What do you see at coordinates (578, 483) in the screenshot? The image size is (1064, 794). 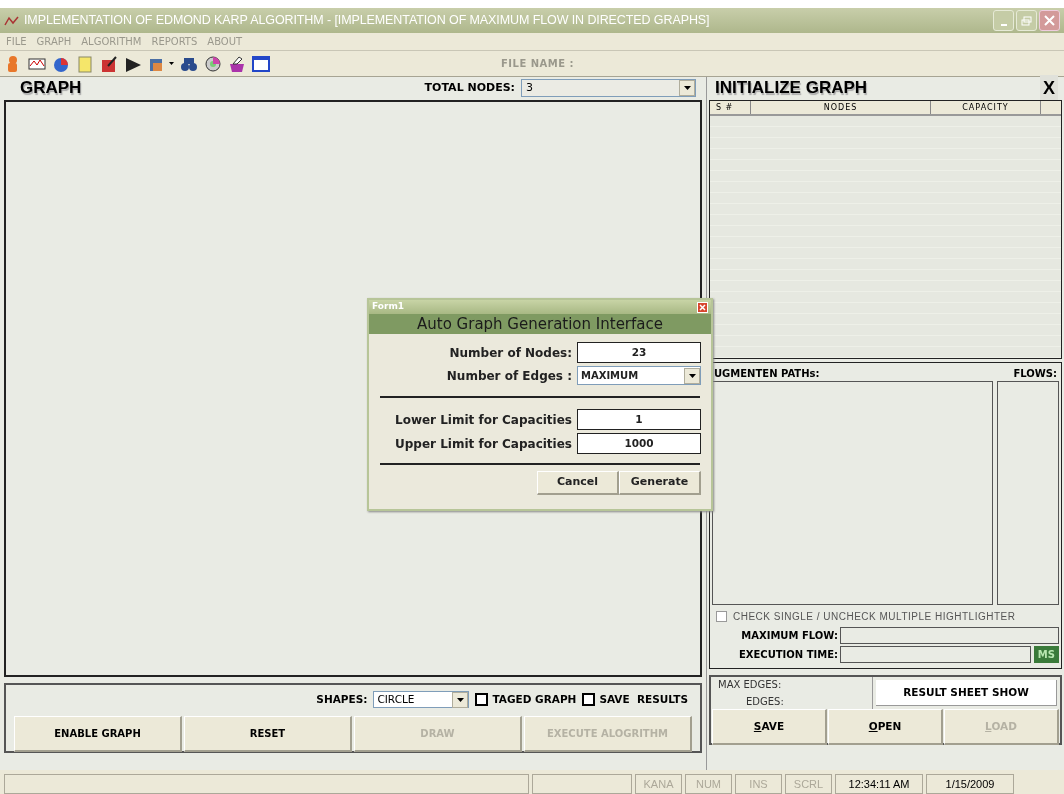 I see `dialog-button: Cancel` at bounding box center [578, 483].